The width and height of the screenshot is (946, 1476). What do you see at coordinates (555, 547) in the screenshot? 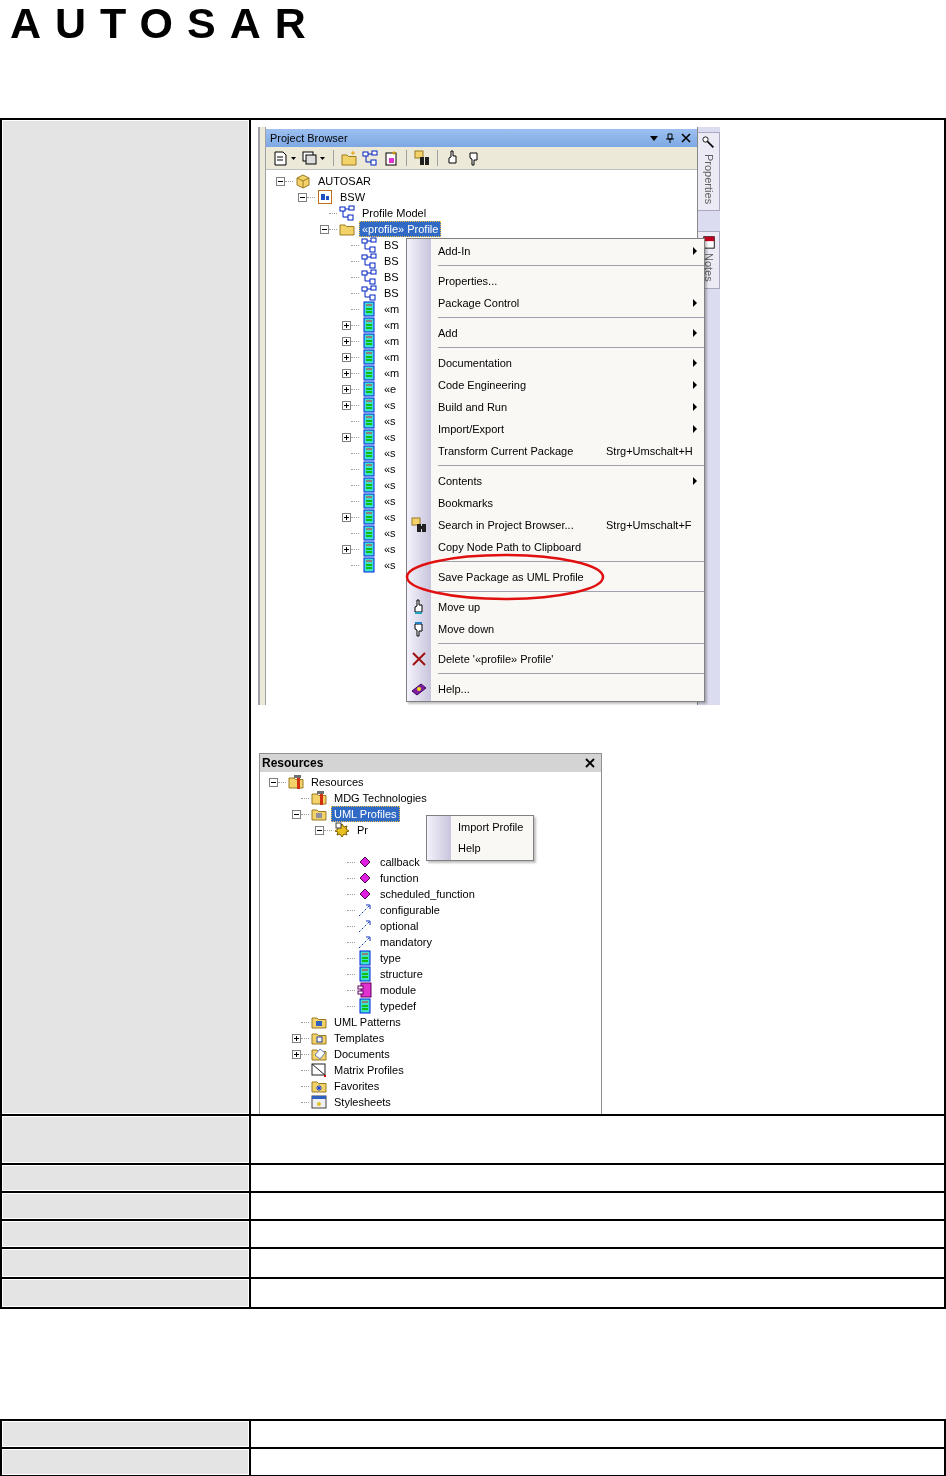
I see `menu-item: Copy Node Path to Clipboard` at bounding box center [555, 547].